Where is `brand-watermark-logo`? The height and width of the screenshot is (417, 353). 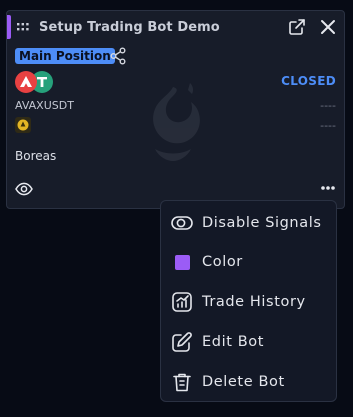 brand-watermark-logo is located at coordinates (176, 122).